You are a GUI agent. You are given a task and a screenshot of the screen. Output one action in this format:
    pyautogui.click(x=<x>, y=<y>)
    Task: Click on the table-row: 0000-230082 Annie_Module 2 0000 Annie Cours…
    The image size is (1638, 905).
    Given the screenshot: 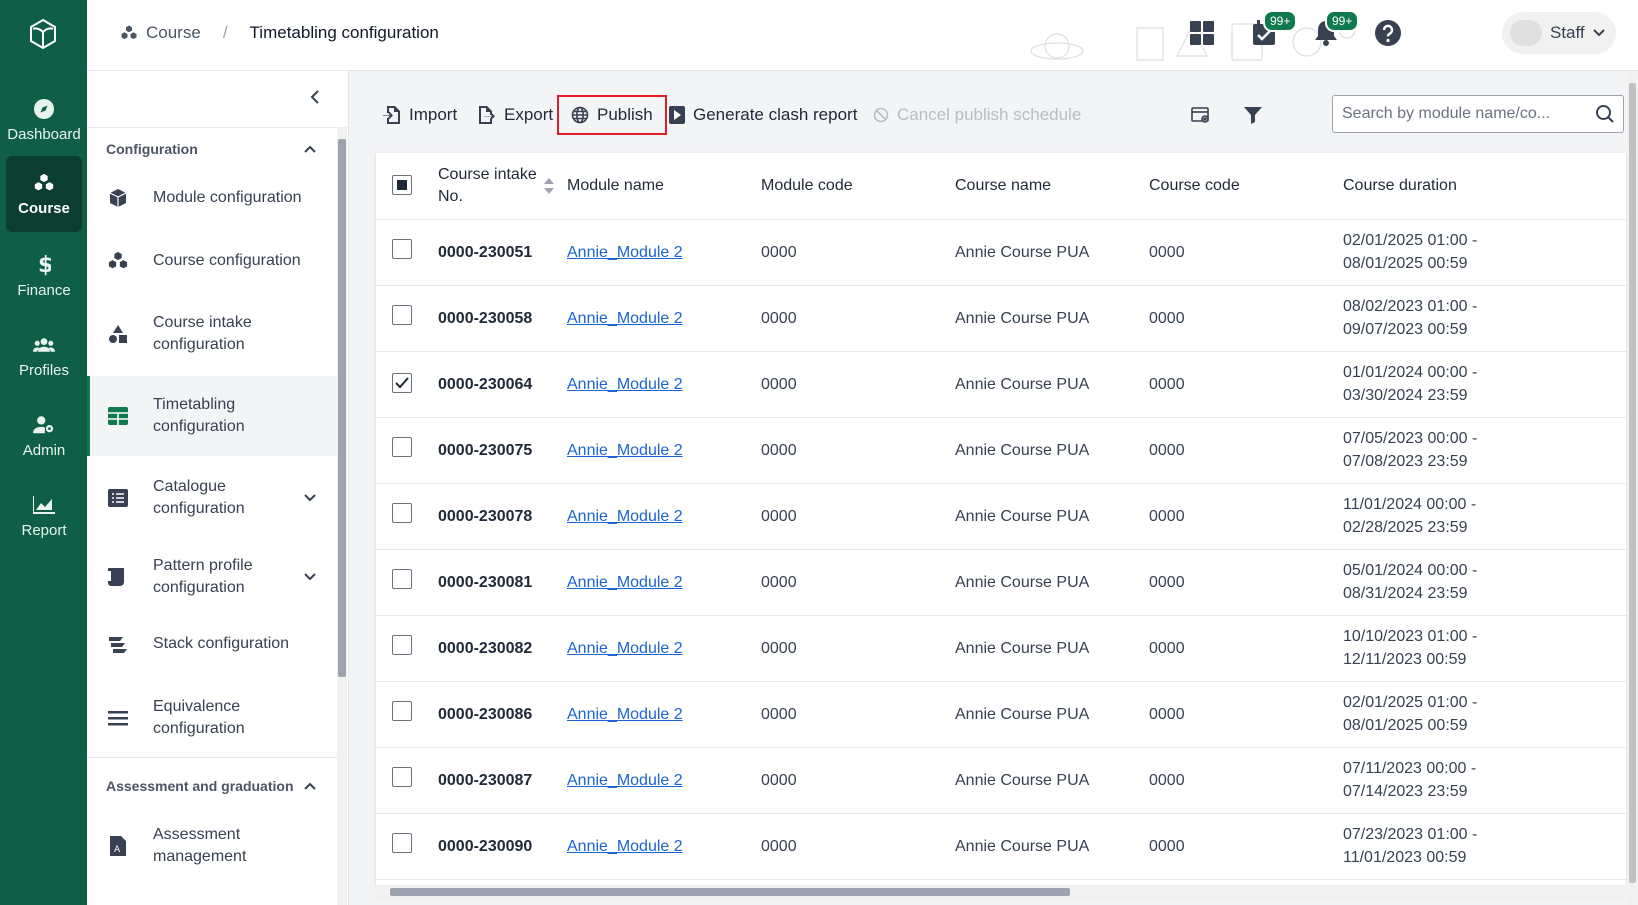 What is the action you would take?
    pyautogui.click(x=1001, y=648)
    